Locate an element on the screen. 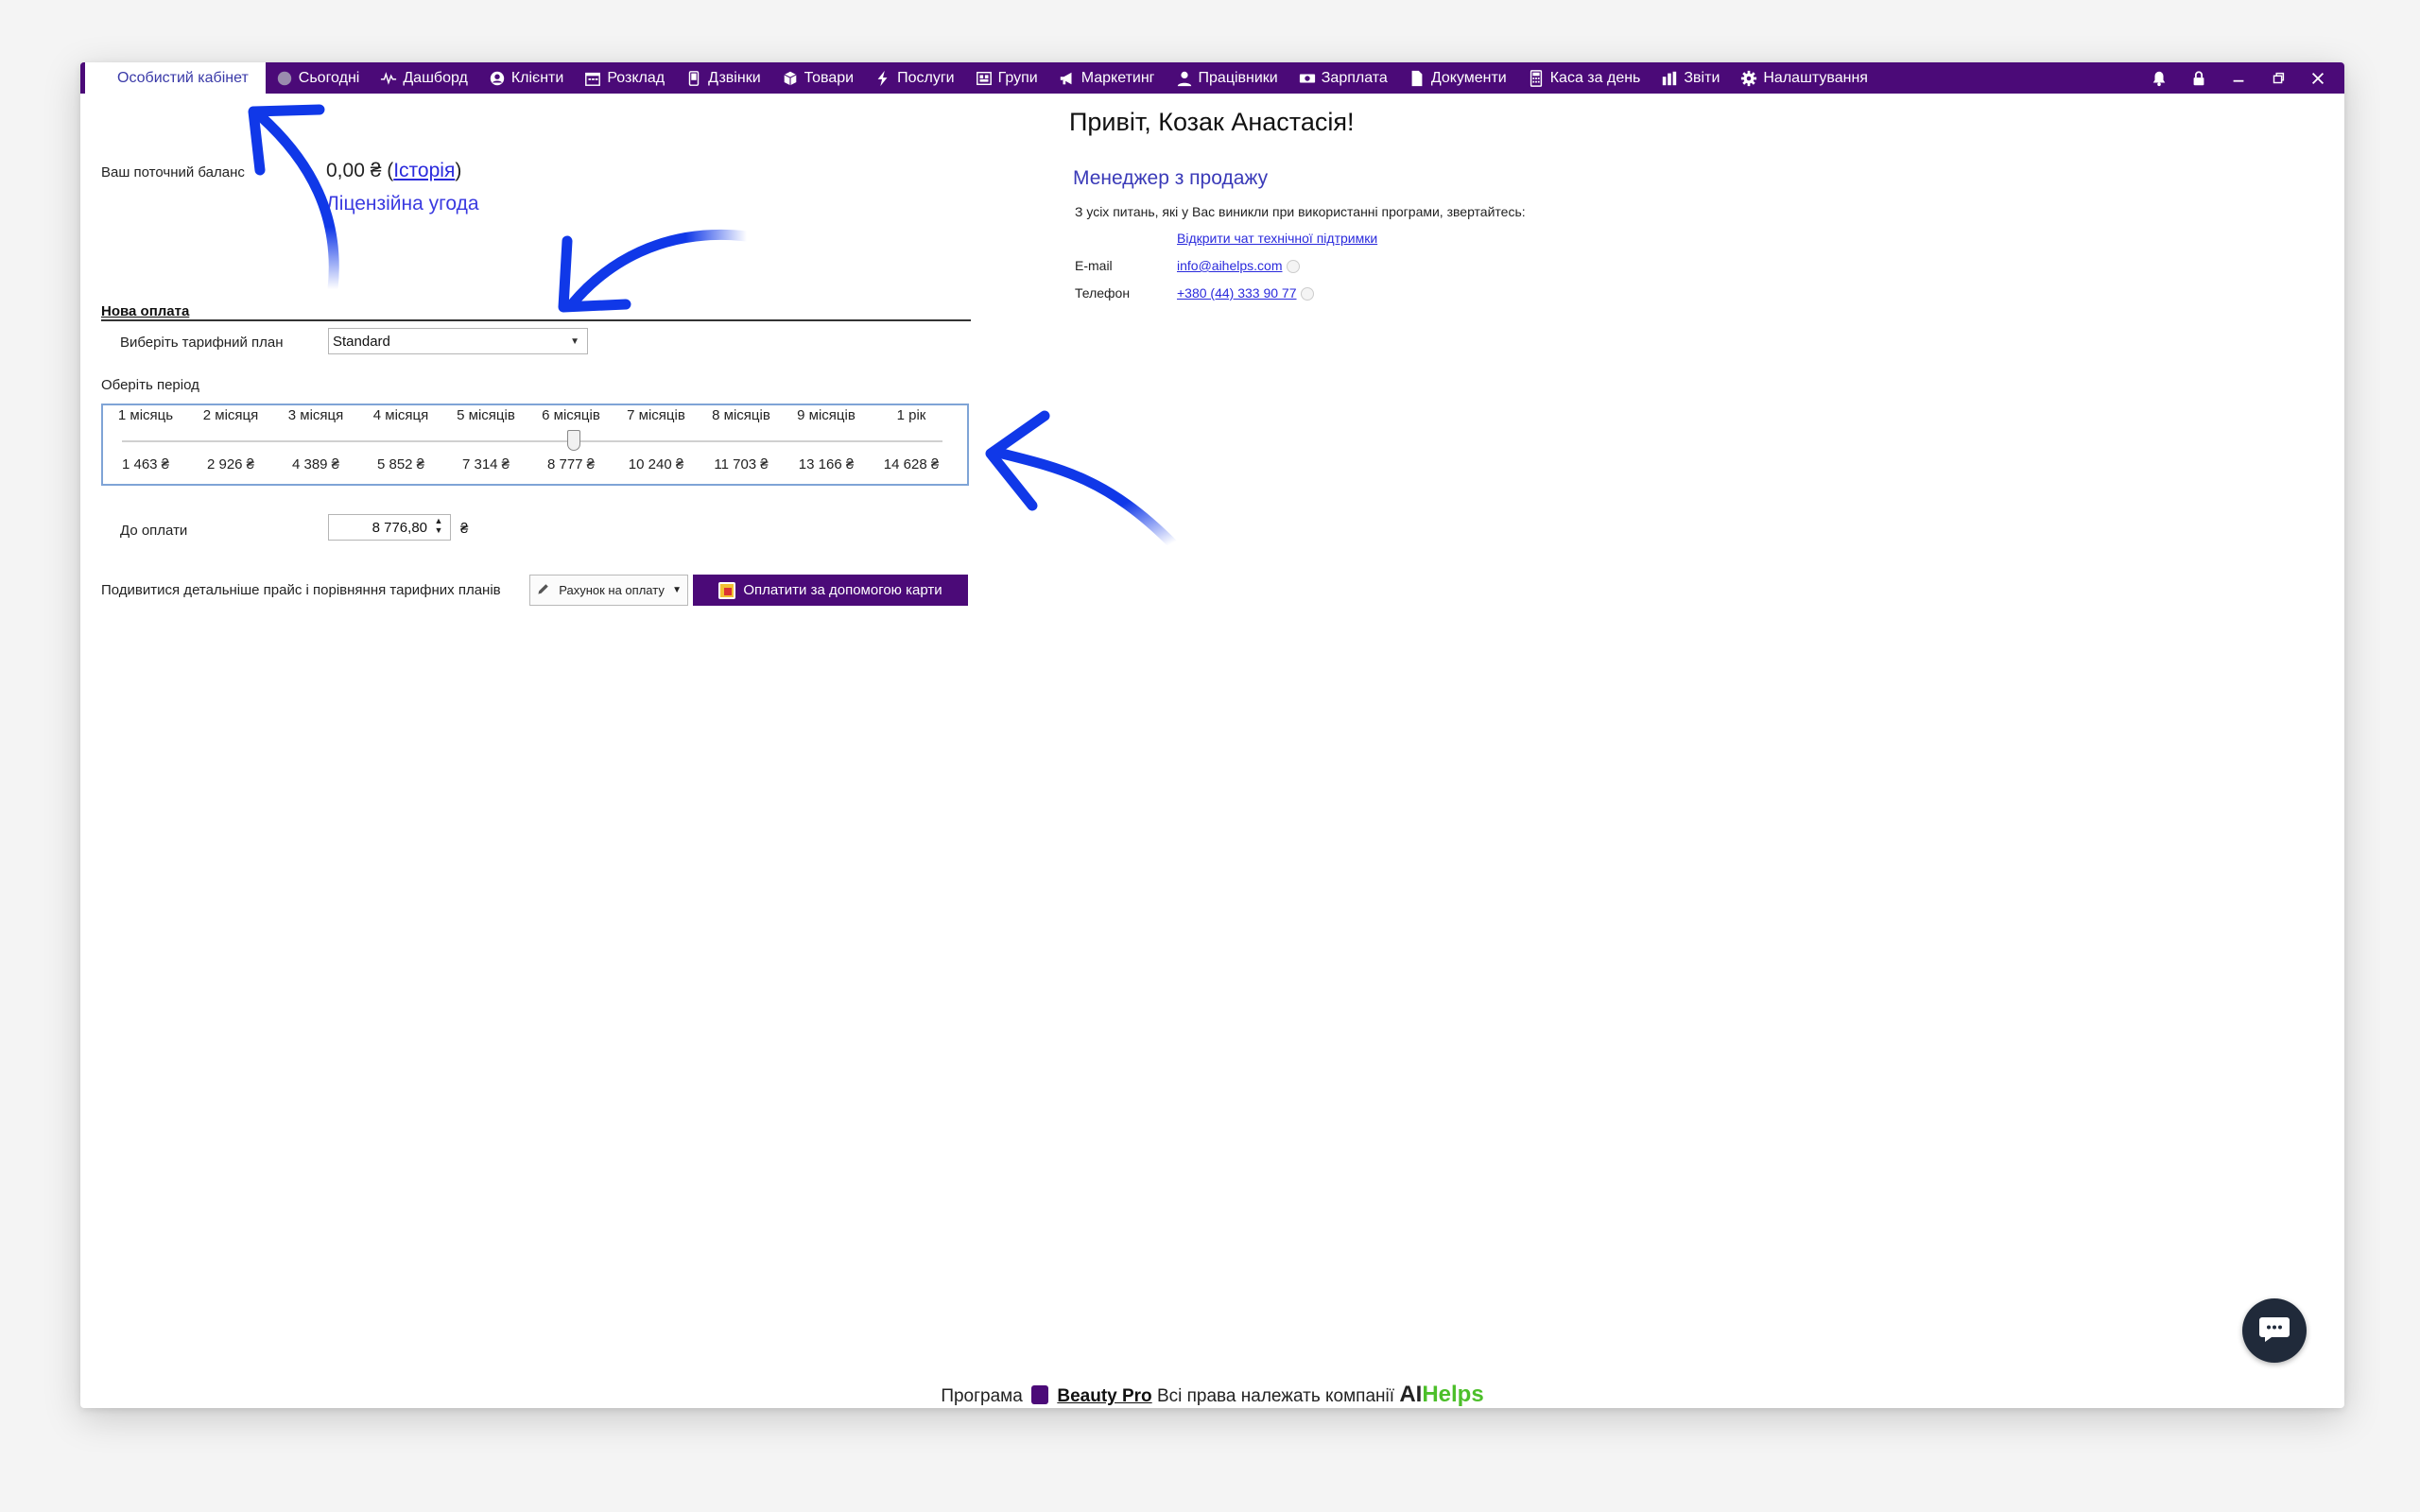 The height and width of the screenshot is (1512, 2420). tab-settings: Налаштування is located at coordinates (1804, 78).